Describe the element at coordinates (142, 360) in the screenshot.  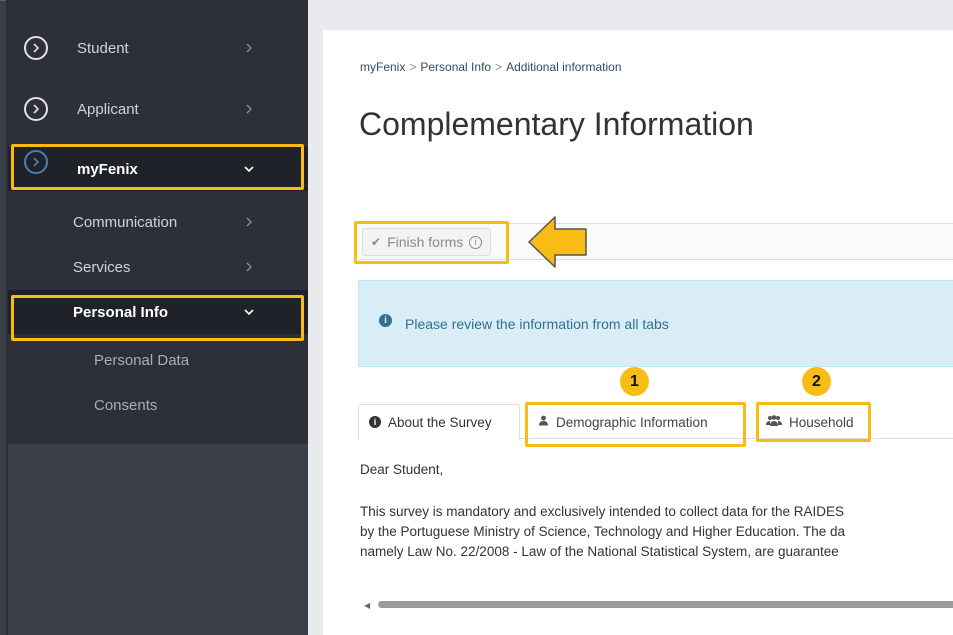
I see `sidebar-item-label: Personal Data` at that location.